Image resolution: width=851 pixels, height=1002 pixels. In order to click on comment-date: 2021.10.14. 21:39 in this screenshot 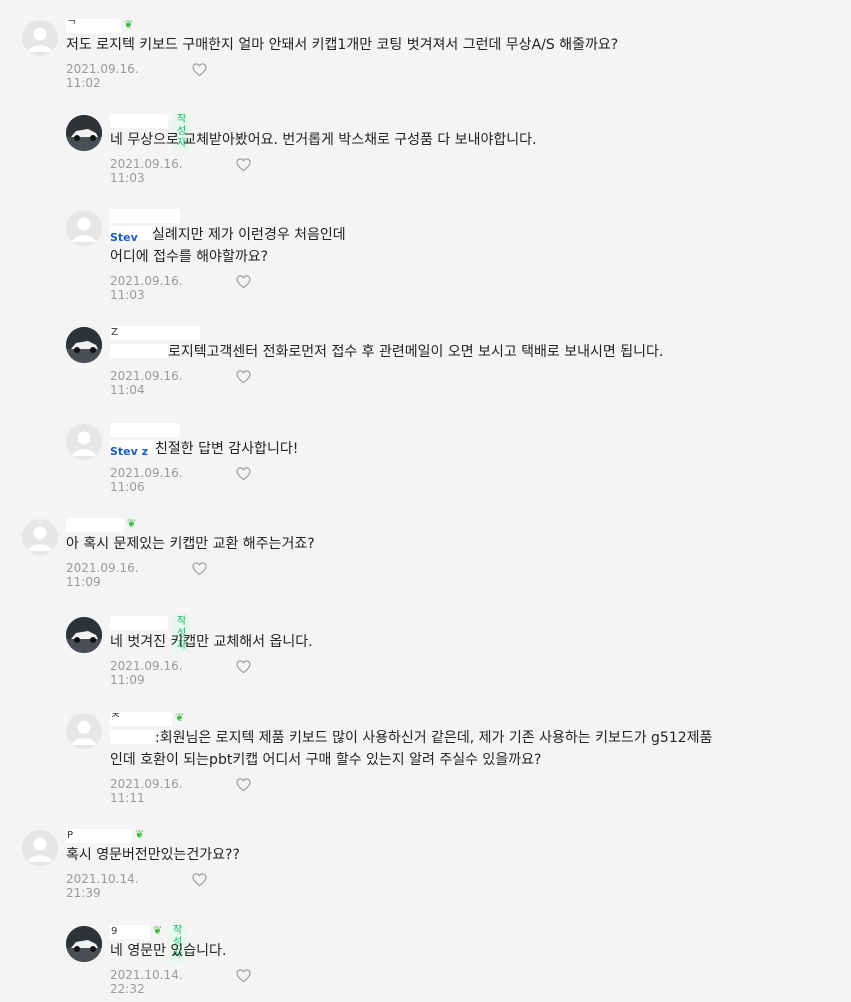, I will do `click(102, 886)`.